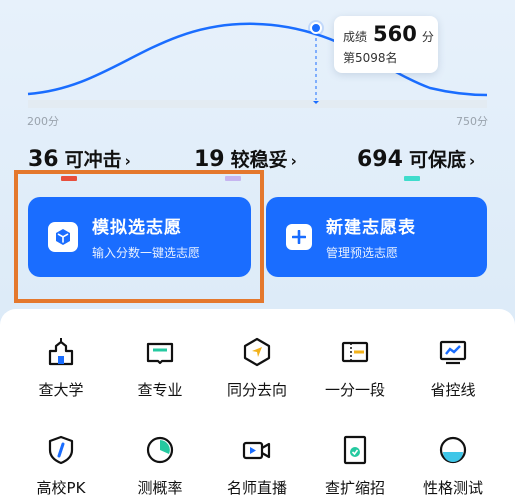 The width and height of the screenshot is (515, 500). What do you see at coordinates (355, 450) in the screenshot?
I see `document-check-icon` at bounding box center [355, 450].